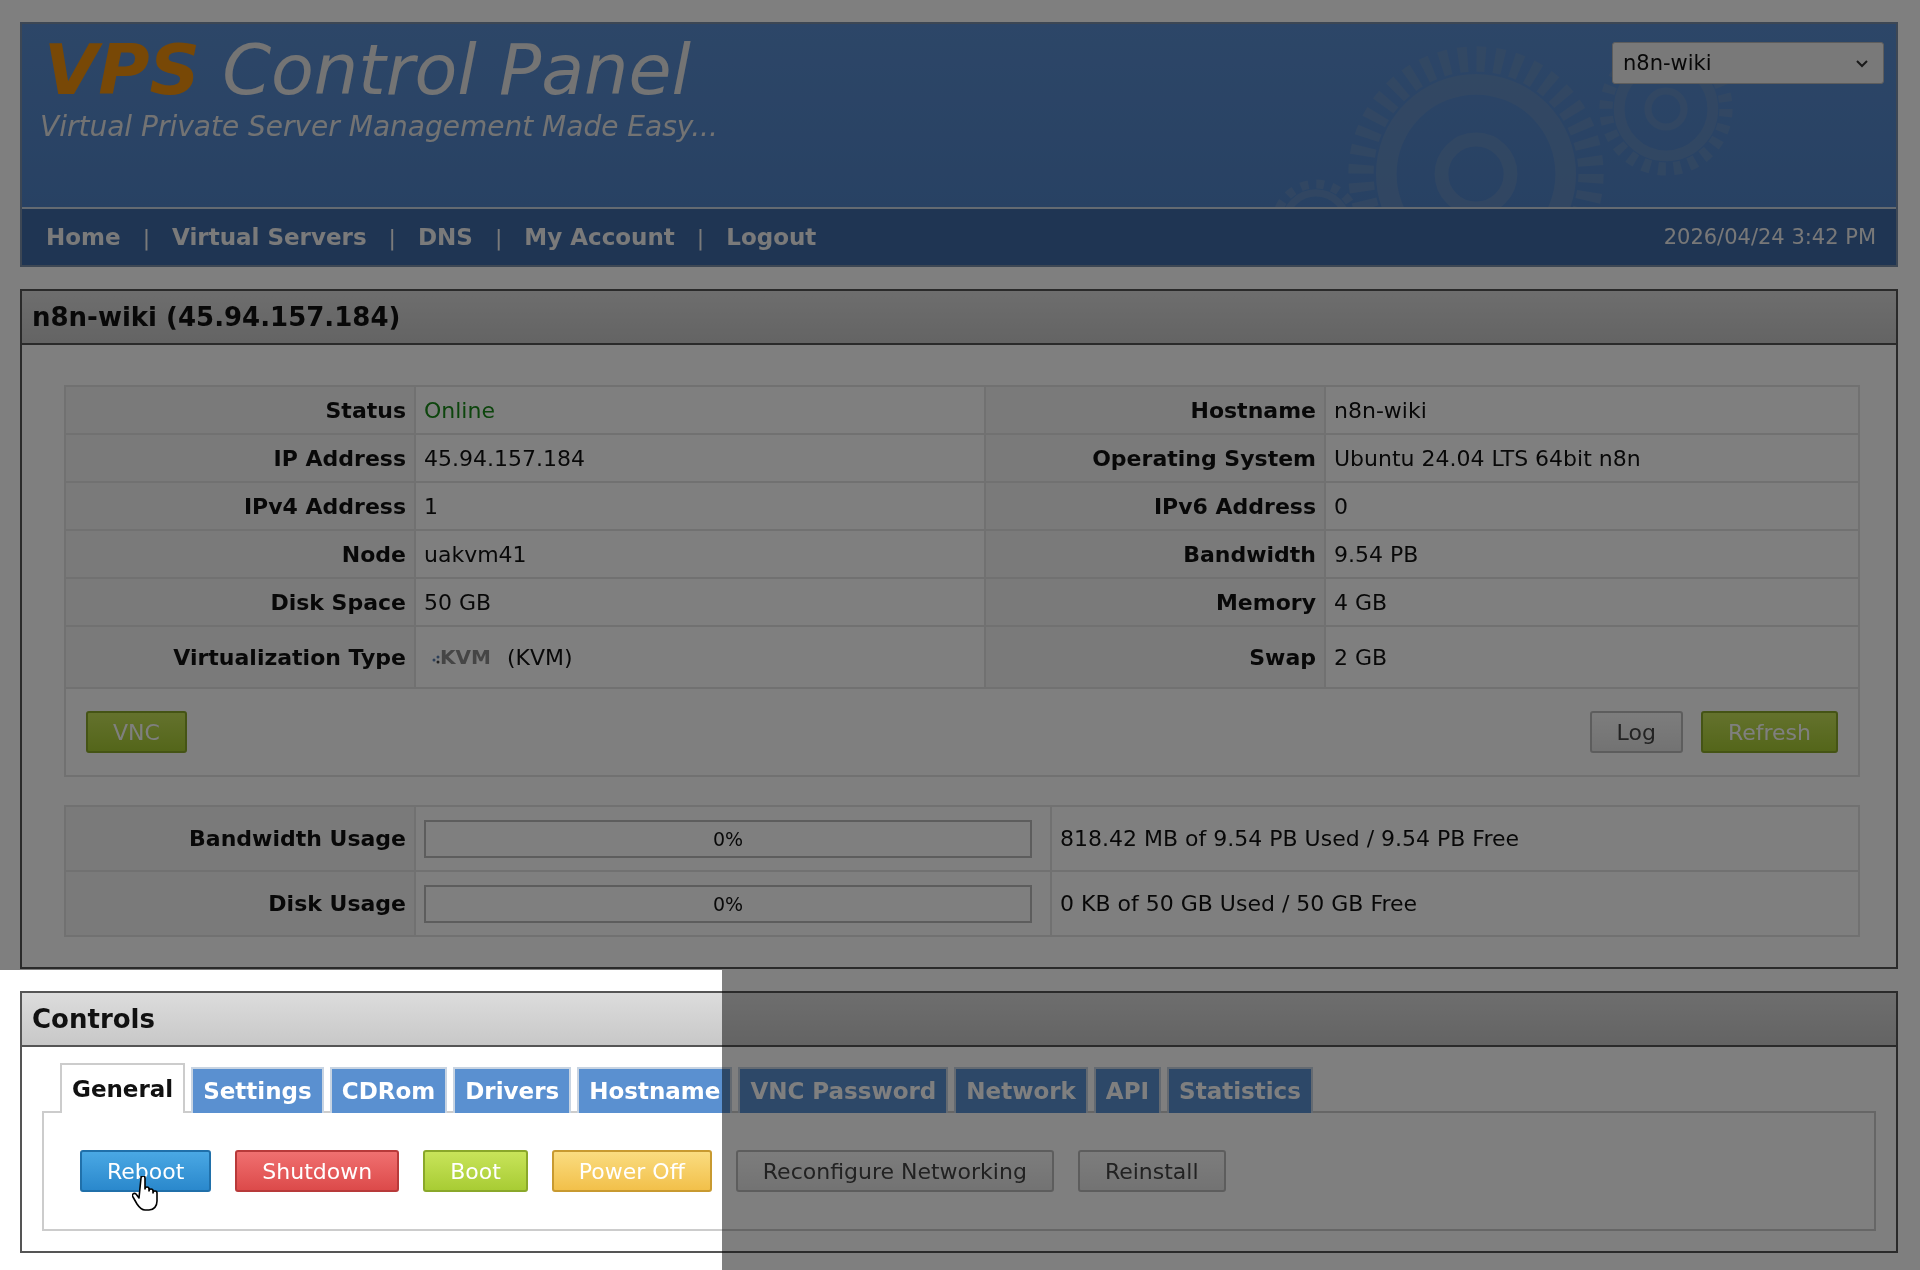  What do you see at coordinates (337, 903) in the screenshot?
I see `field-label: Disk Usage` at bounding box center [337, 903].